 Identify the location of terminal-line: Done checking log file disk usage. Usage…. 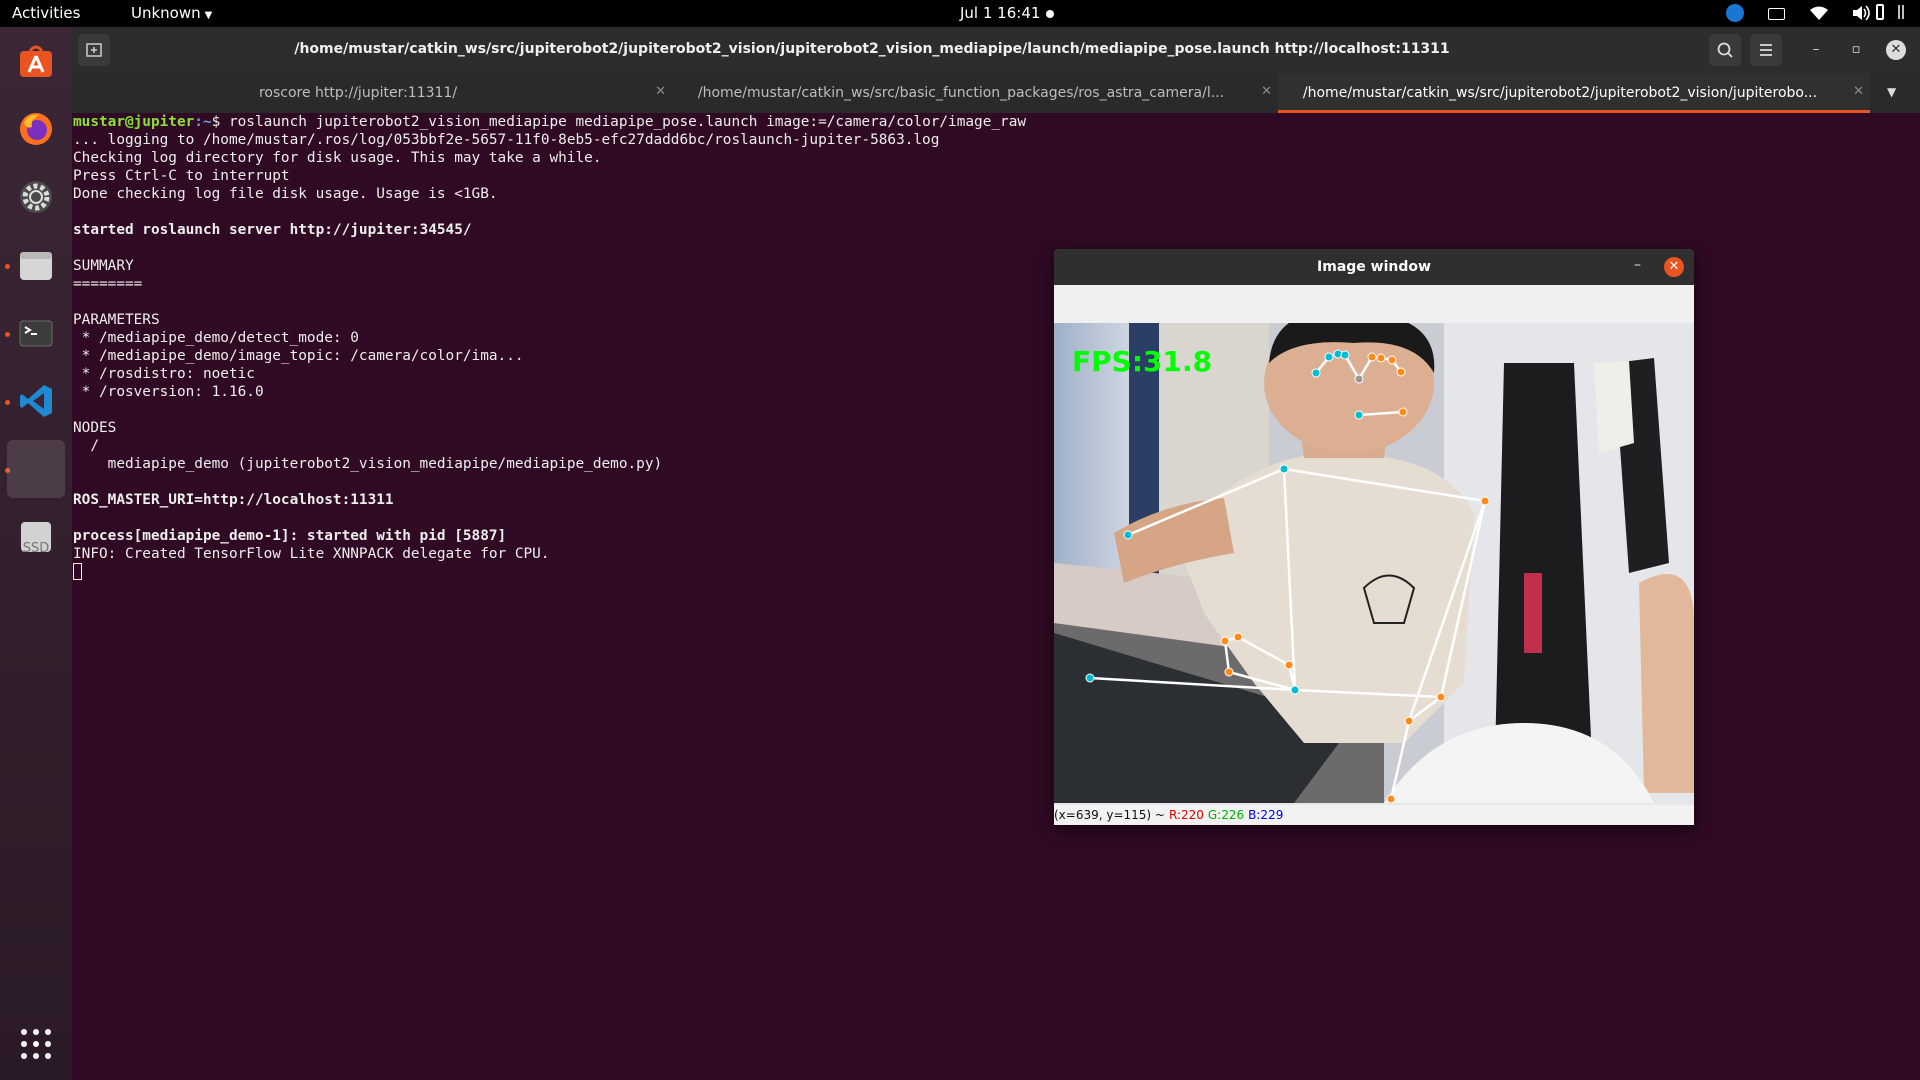
(285, 194).